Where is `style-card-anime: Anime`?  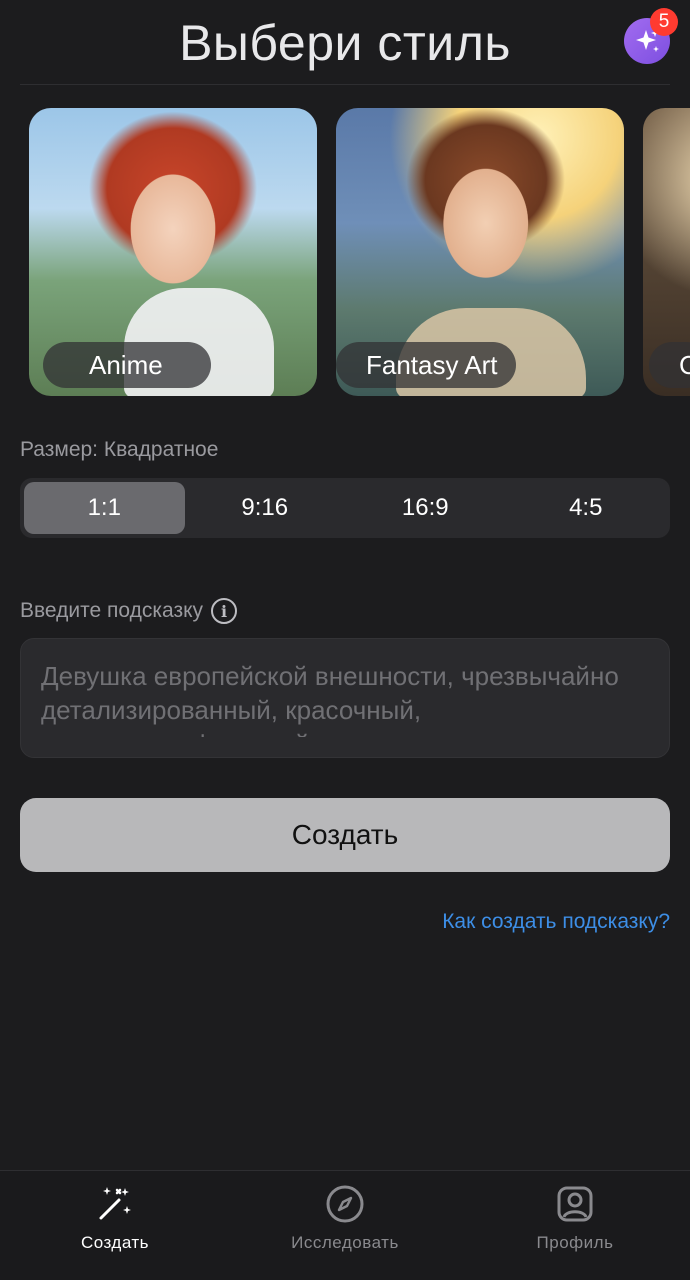
style-card-anime: Anime is located at coordinates (173, 252).